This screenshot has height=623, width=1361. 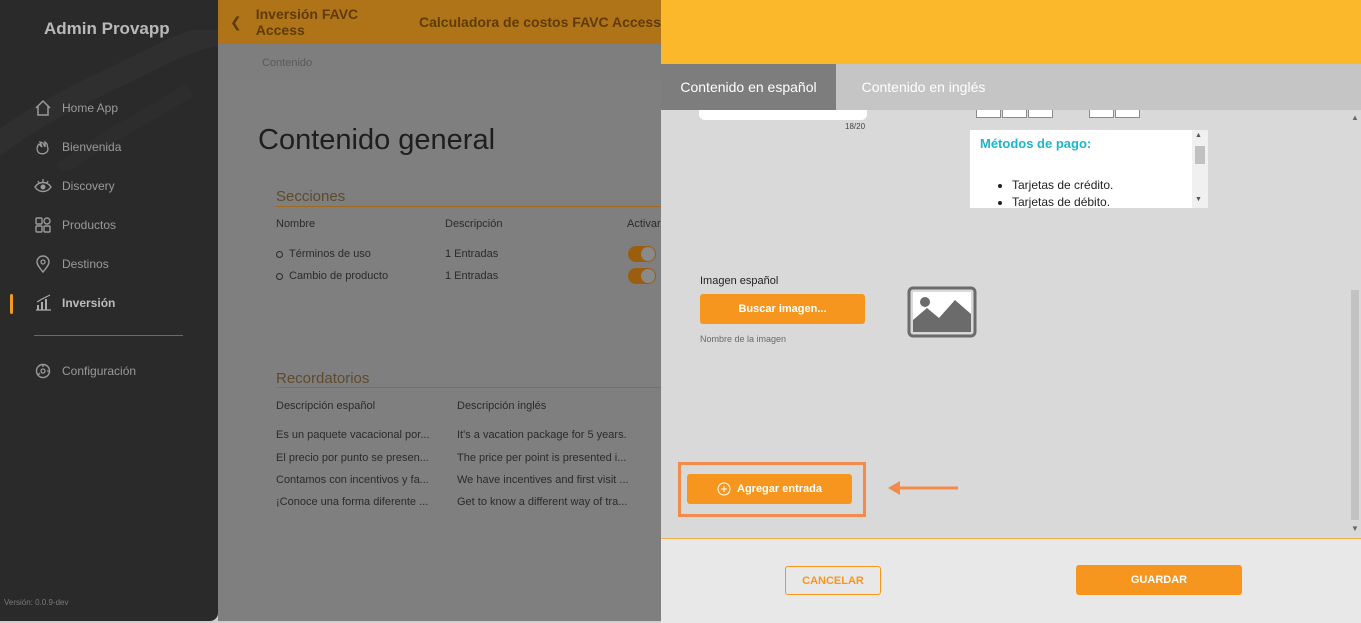 I want to click on sidebar-item-home-app: Home App, so click(x=76, y=108).